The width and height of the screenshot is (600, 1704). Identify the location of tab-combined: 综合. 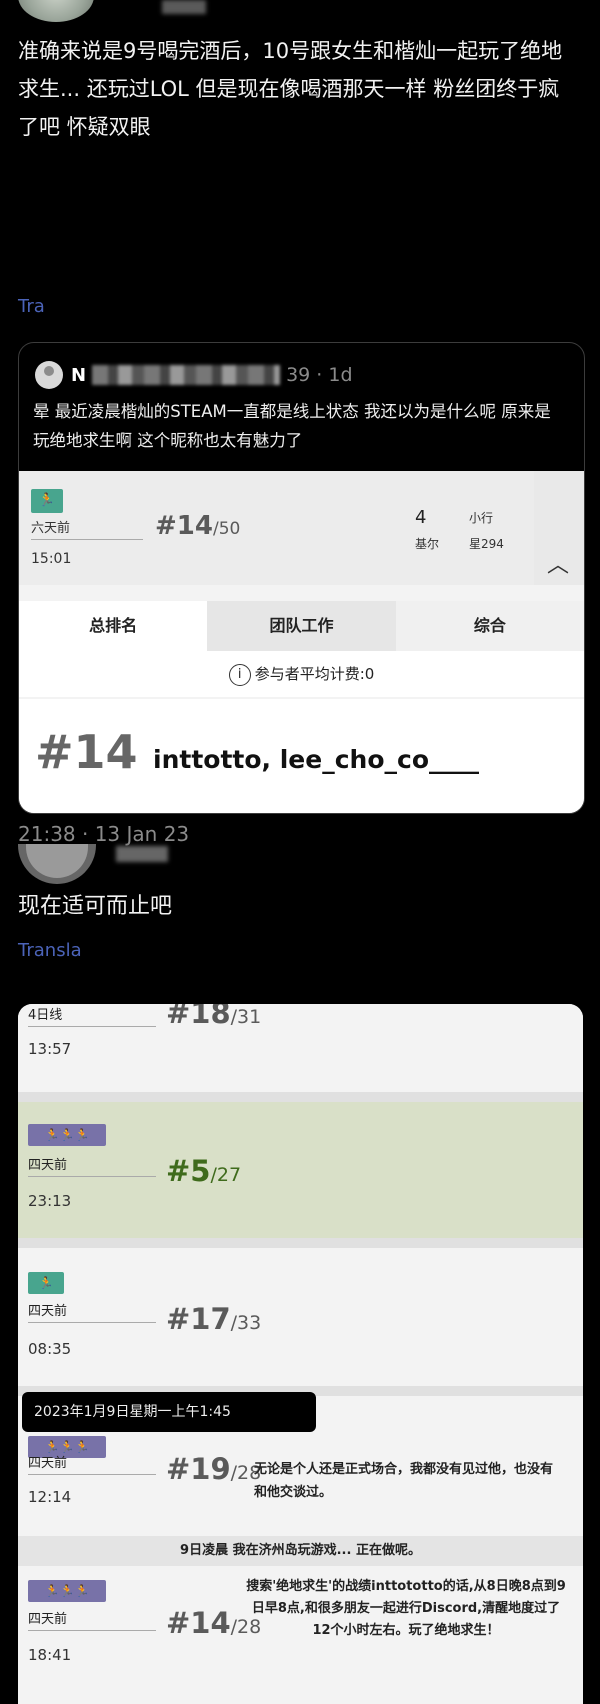
(489, 626).